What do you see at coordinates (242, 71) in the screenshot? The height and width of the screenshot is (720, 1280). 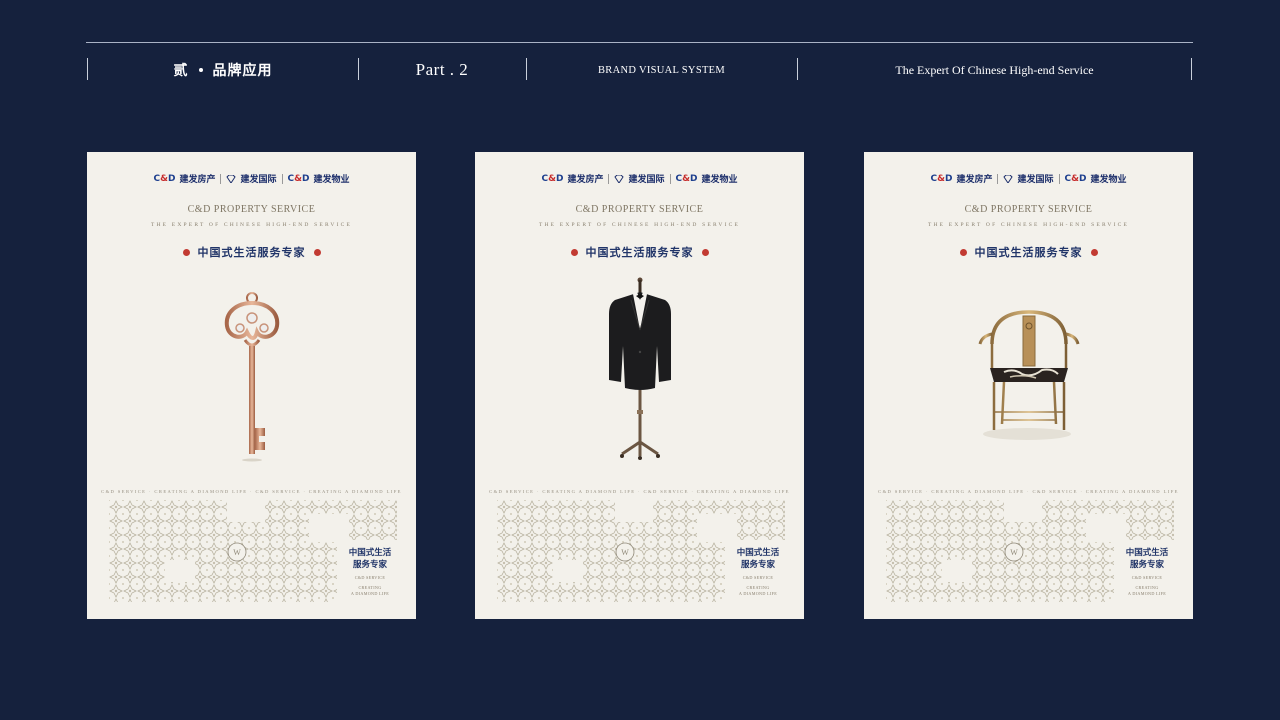 I see `chapter-title: 品牌应用` at bounding box center [242, 71].